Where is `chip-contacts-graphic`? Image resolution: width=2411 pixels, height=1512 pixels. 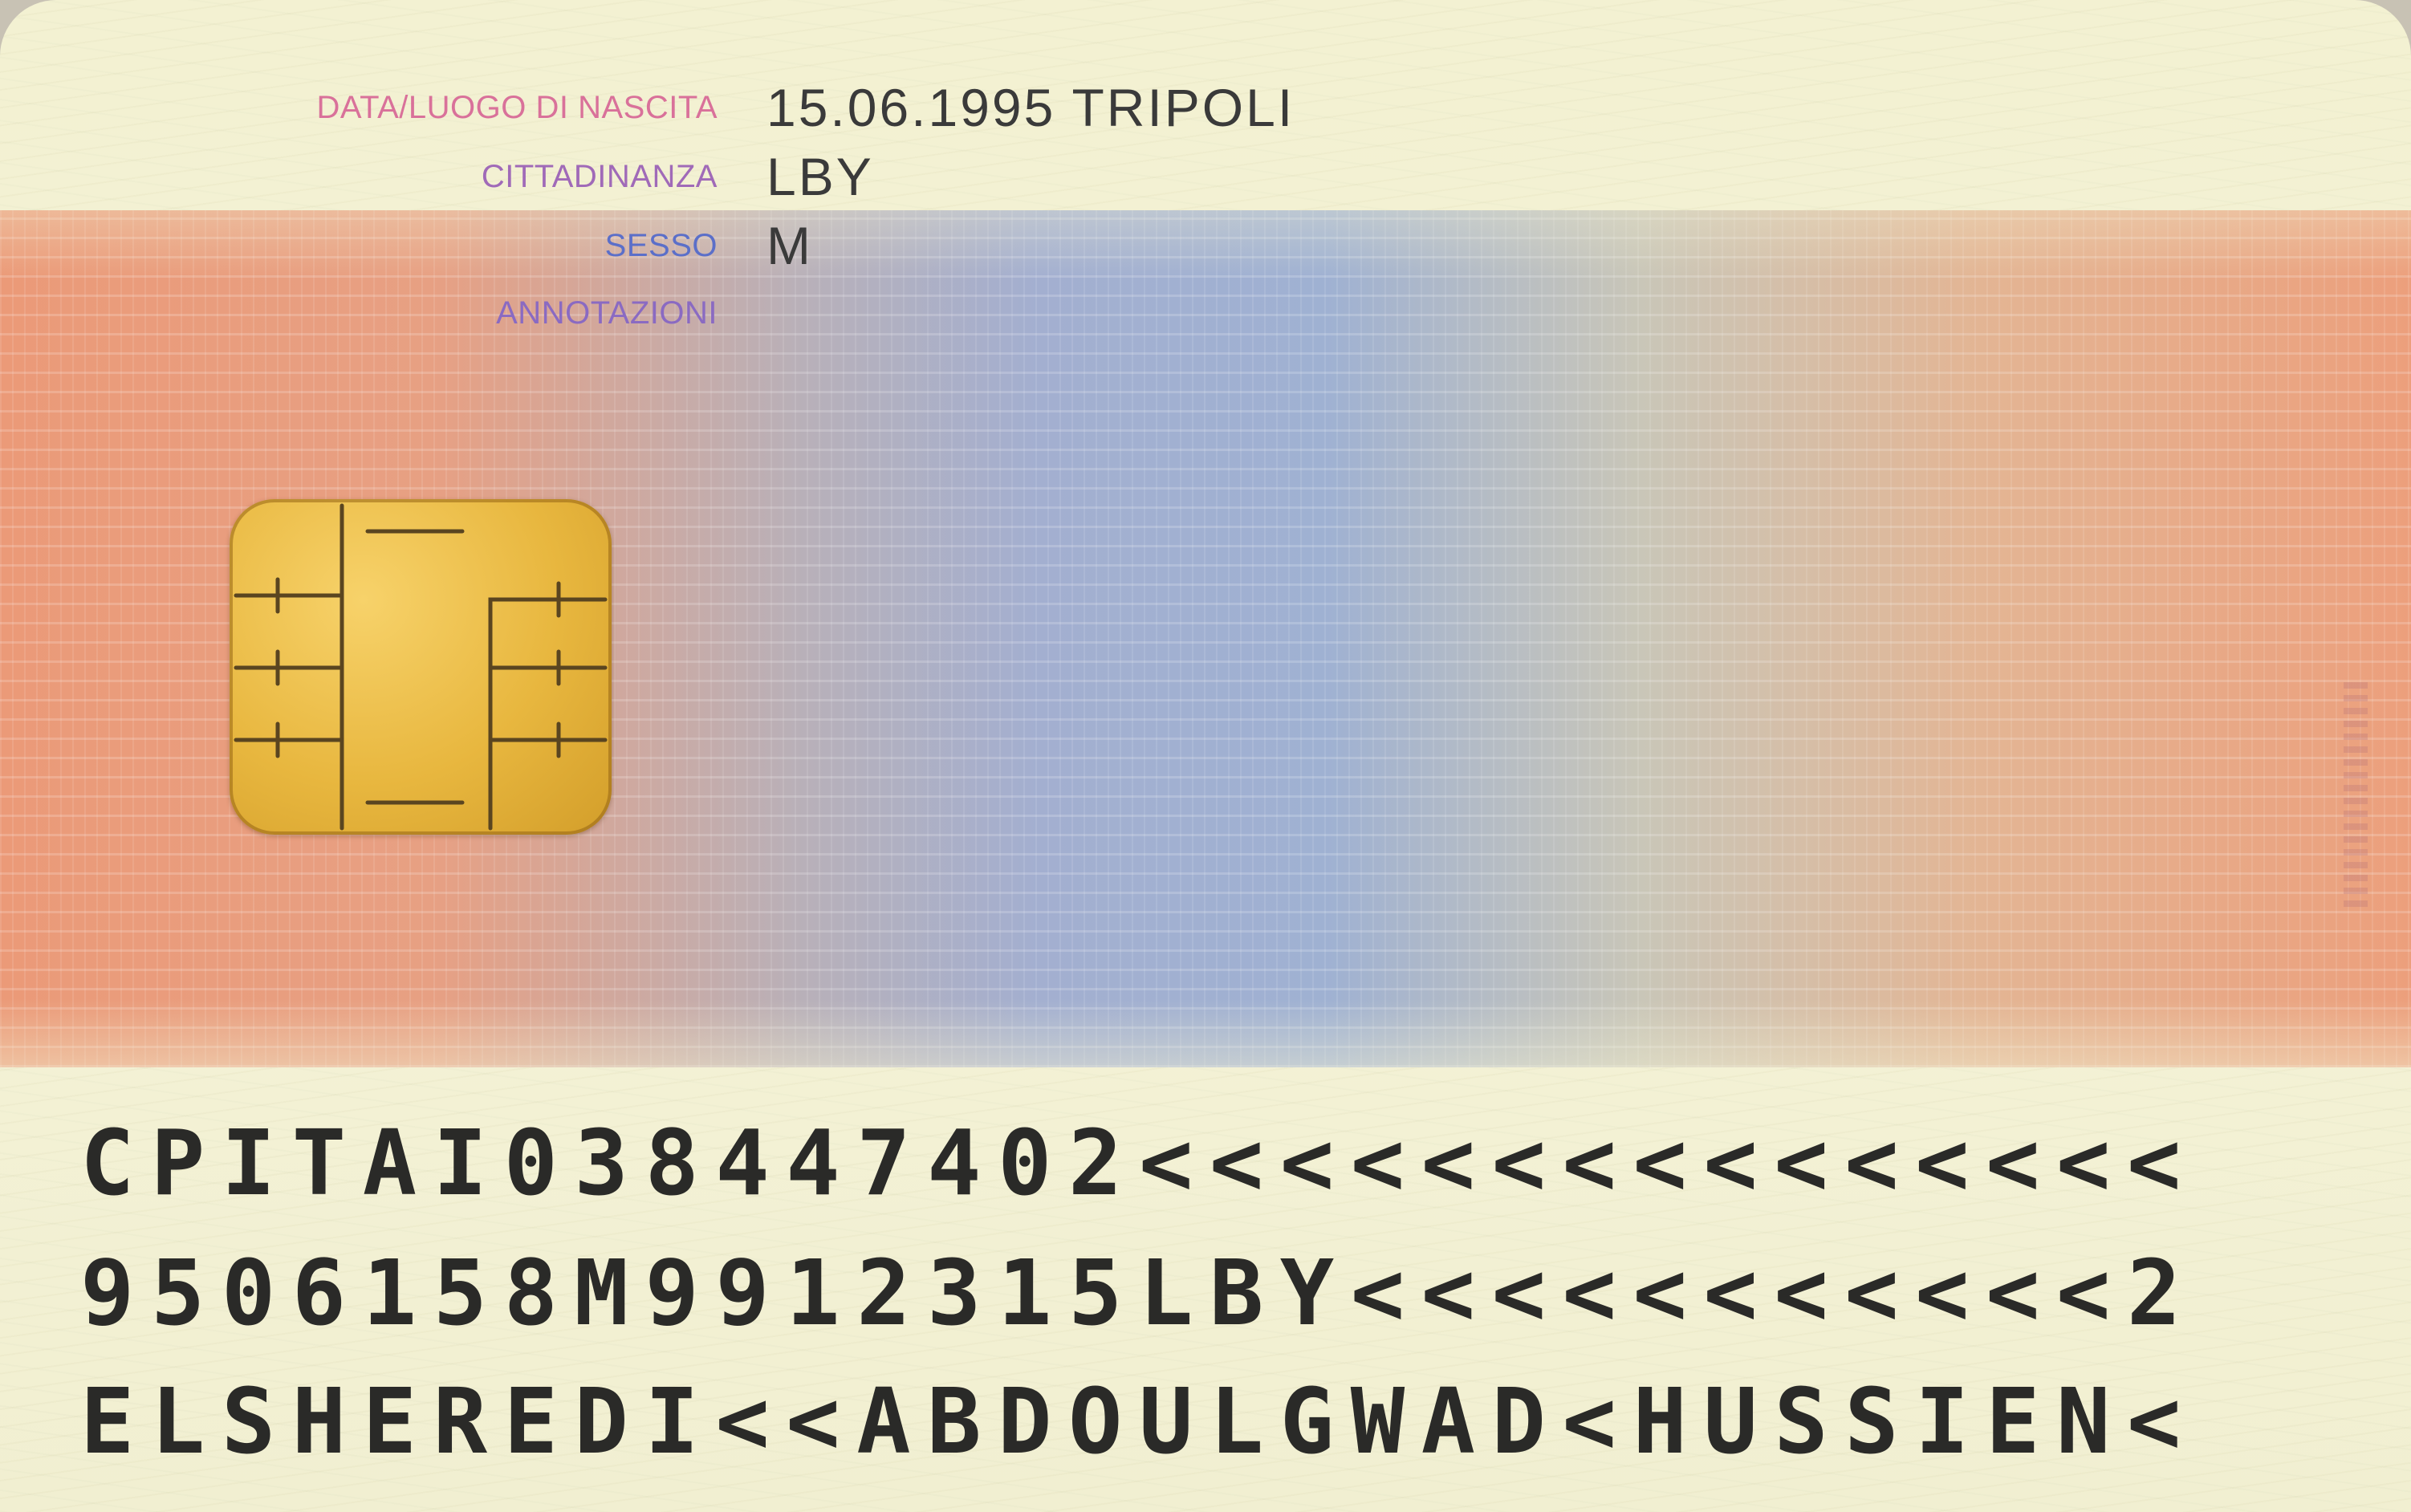
chip-contacts-graphic is located at coordinates (421, 667).